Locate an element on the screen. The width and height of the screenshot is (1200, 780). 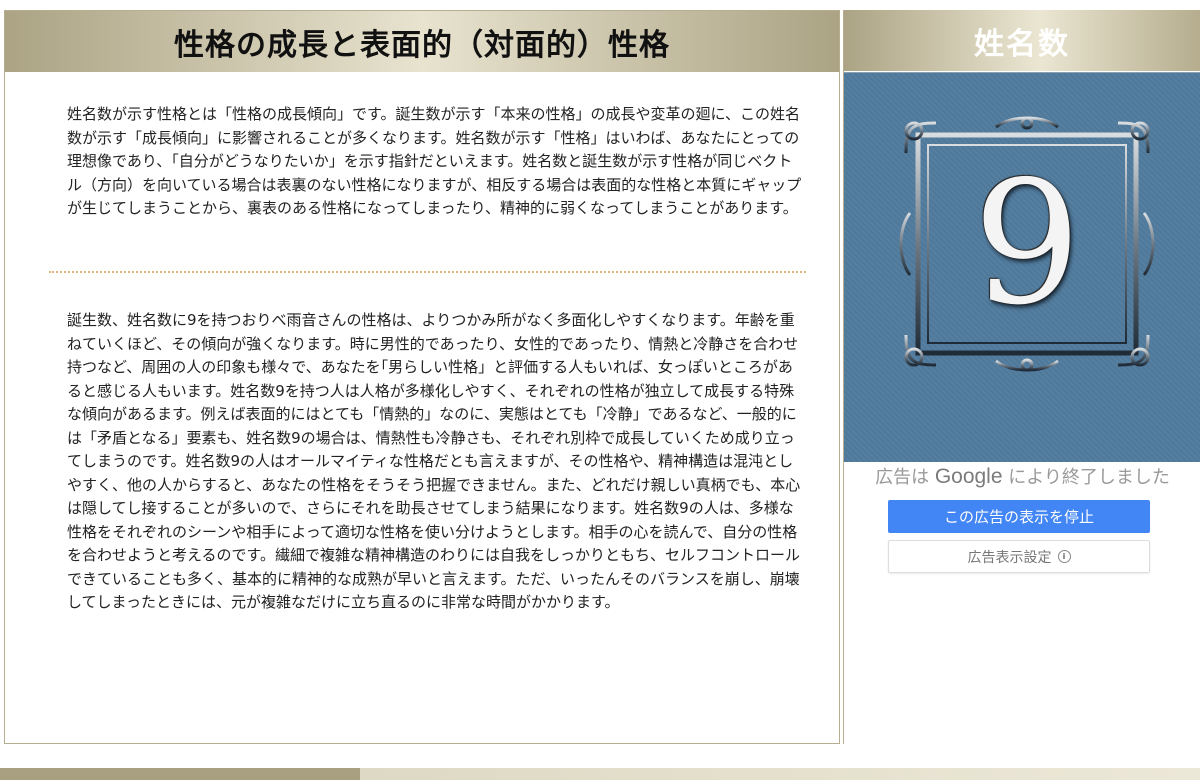
ad-ended-message: 広告は Google により終了しました is located at coordinates (1022, 477).